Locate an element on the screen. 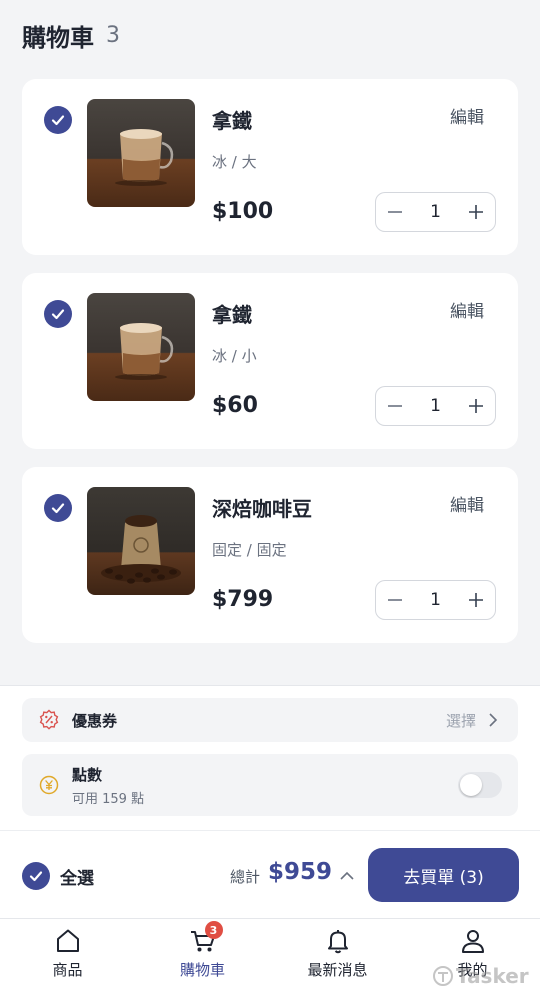 The image size is (540, 1000). product-price: $799 is located at coordinates (243, 599).